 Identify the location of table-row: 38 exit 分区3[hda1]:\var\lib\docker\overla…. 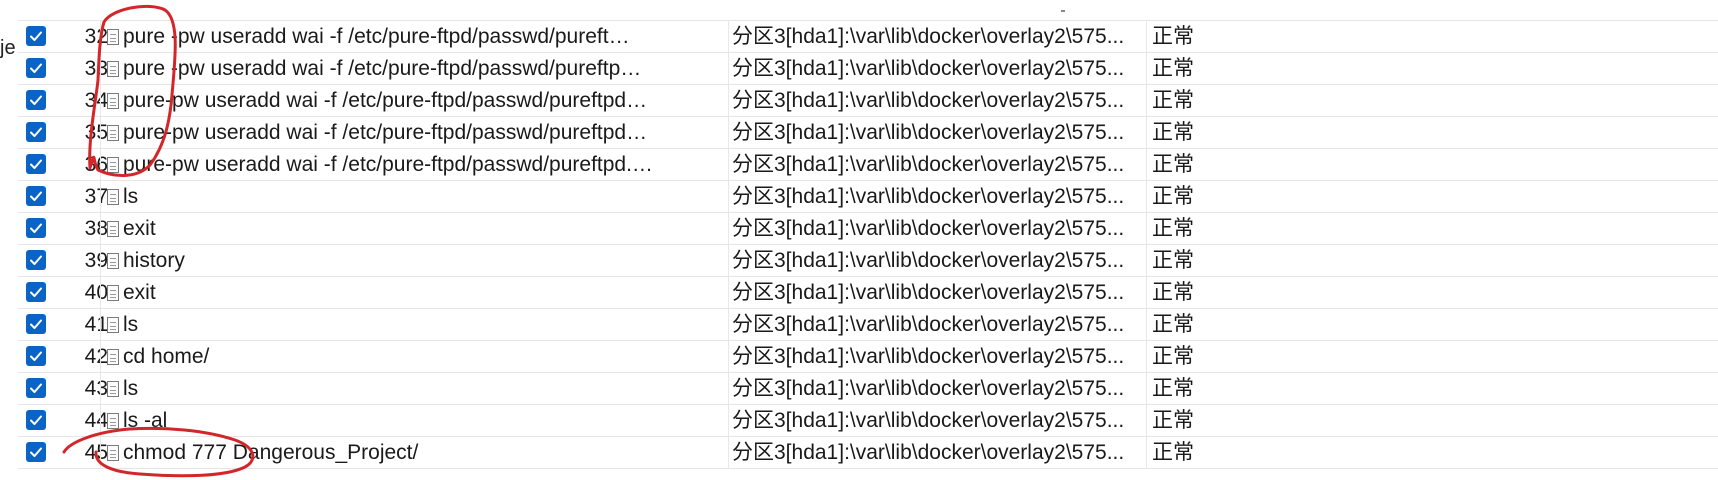
(868, 229).